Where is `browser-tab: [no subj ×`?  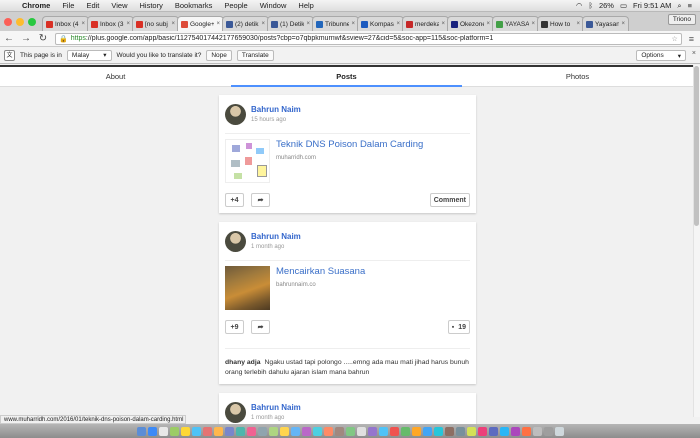
browser-tab: [no subj × is located at coordinates (155, 23).